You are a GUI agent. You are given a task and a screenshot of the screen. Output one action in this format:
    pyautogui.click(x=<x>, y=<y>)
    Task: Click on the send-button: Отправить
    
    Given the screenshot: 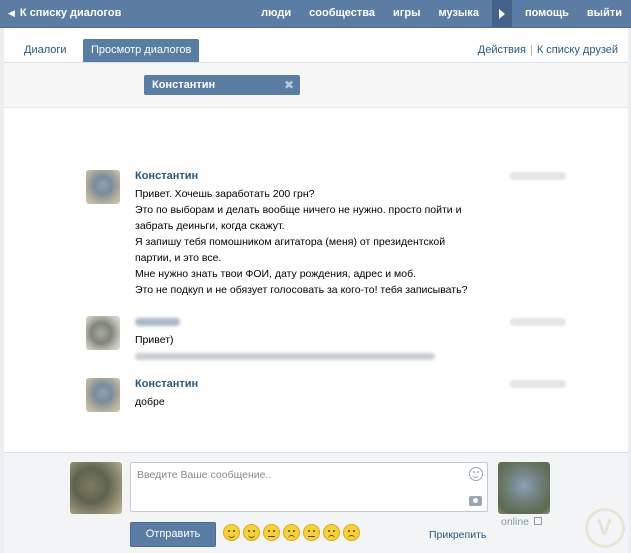 What is the action you would take?
    pyautogui.click(x=173, y=534)
    